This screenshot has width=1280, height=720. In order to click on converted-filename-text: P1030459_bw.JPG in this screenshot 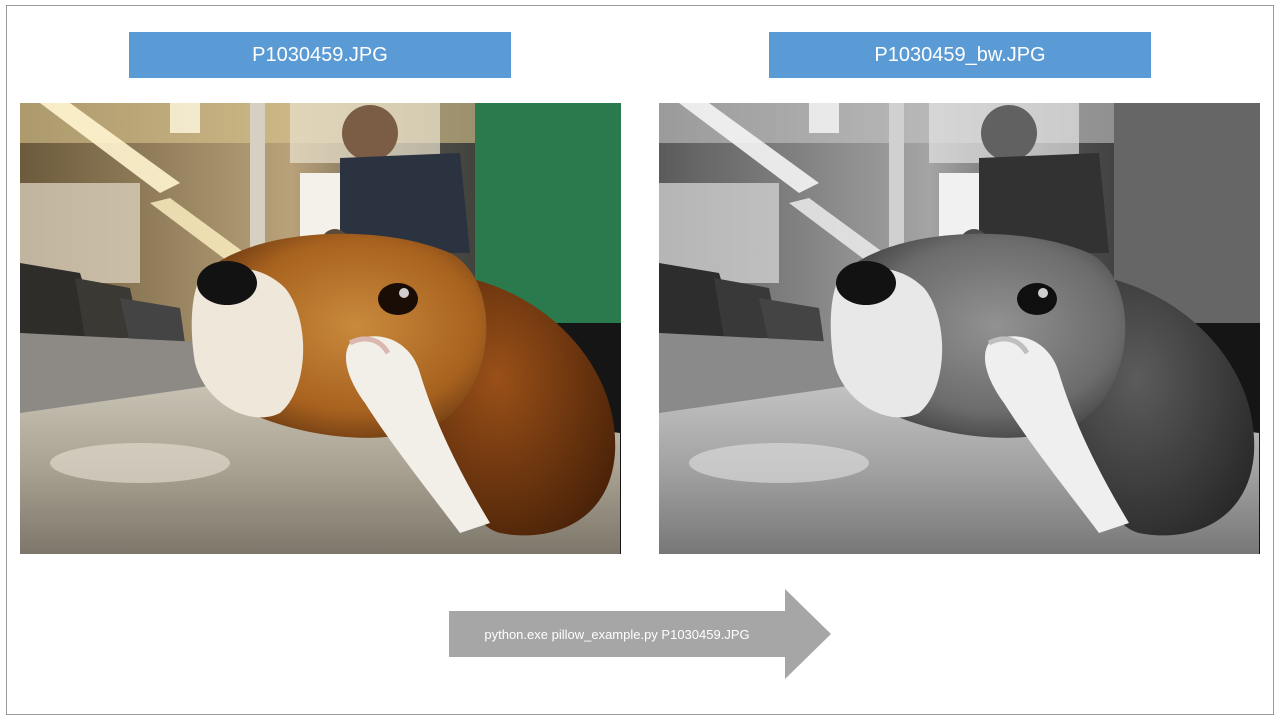, I will do `click(960, 54)`.